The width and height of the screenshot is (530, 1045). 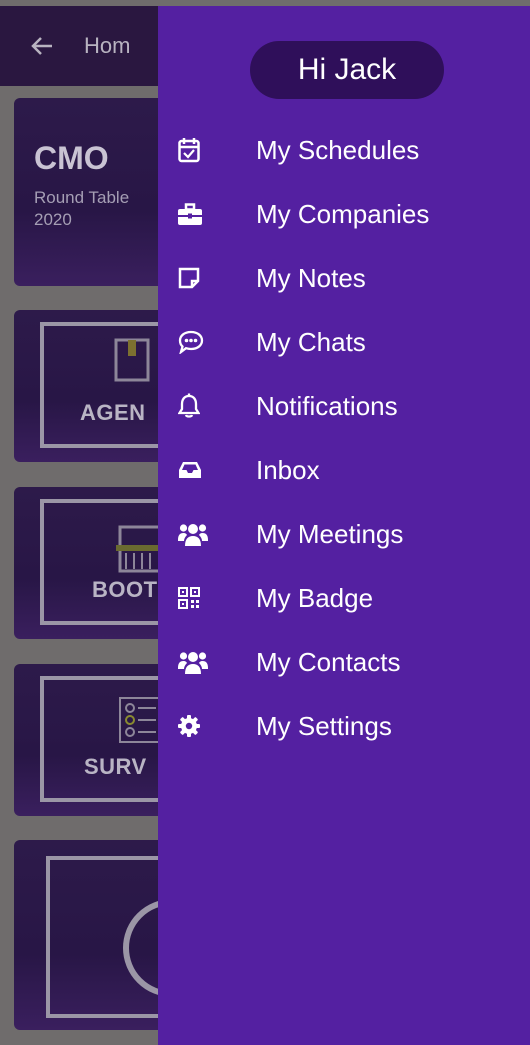 What do you see at coordinates (347, 70) in the screenshot?
I see `greeting-pill: Hi Jack` at bounding box center [347, 70].